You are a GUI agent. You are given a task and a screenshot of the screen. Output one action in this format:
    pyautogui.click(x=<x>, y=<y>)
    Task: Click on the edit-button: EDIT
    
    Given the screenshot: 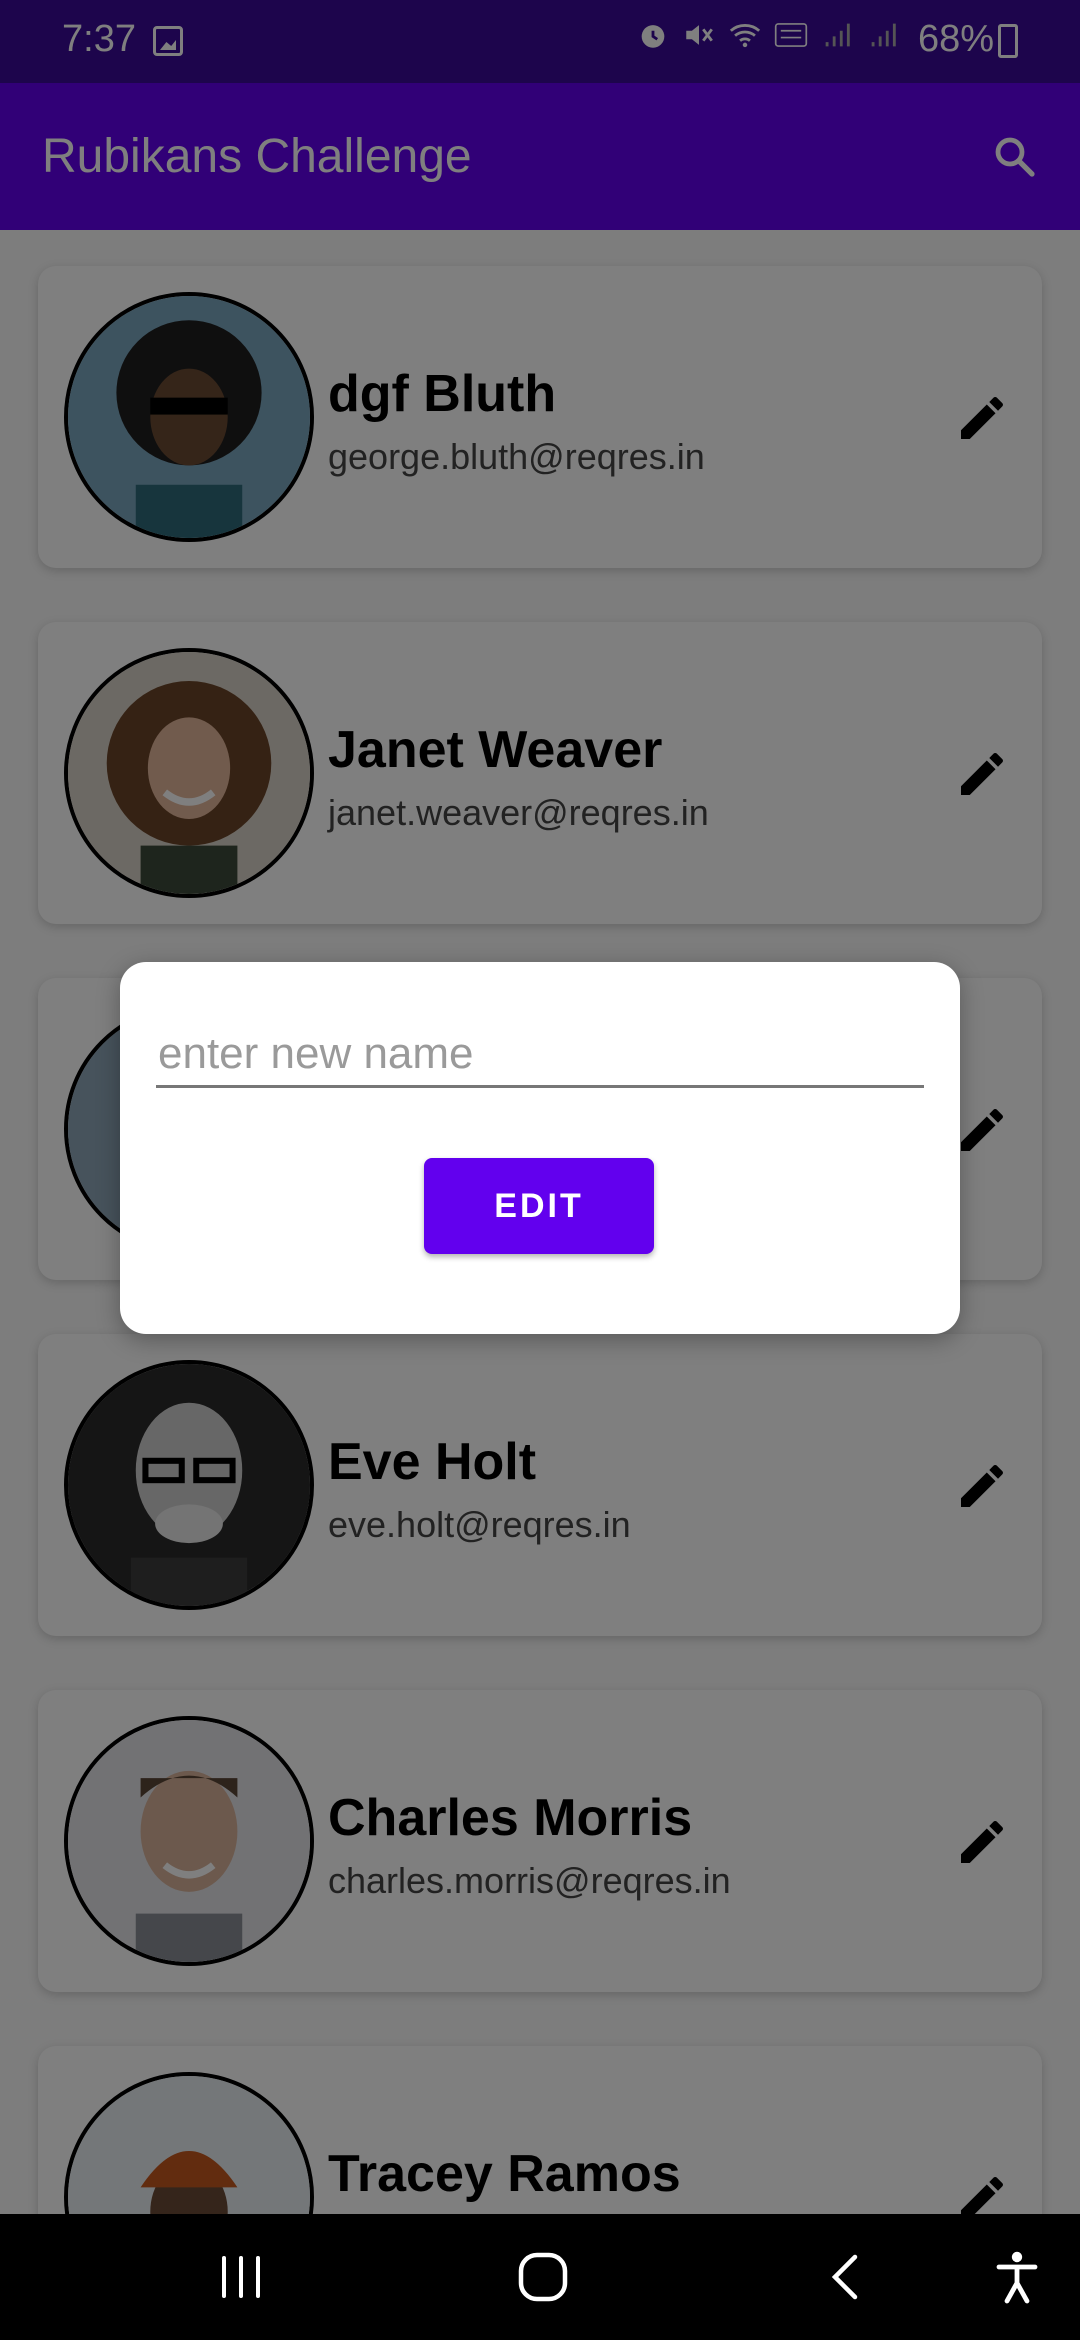 What is the action you would take?
    pyautogui.click(x=539, y=1206)
    